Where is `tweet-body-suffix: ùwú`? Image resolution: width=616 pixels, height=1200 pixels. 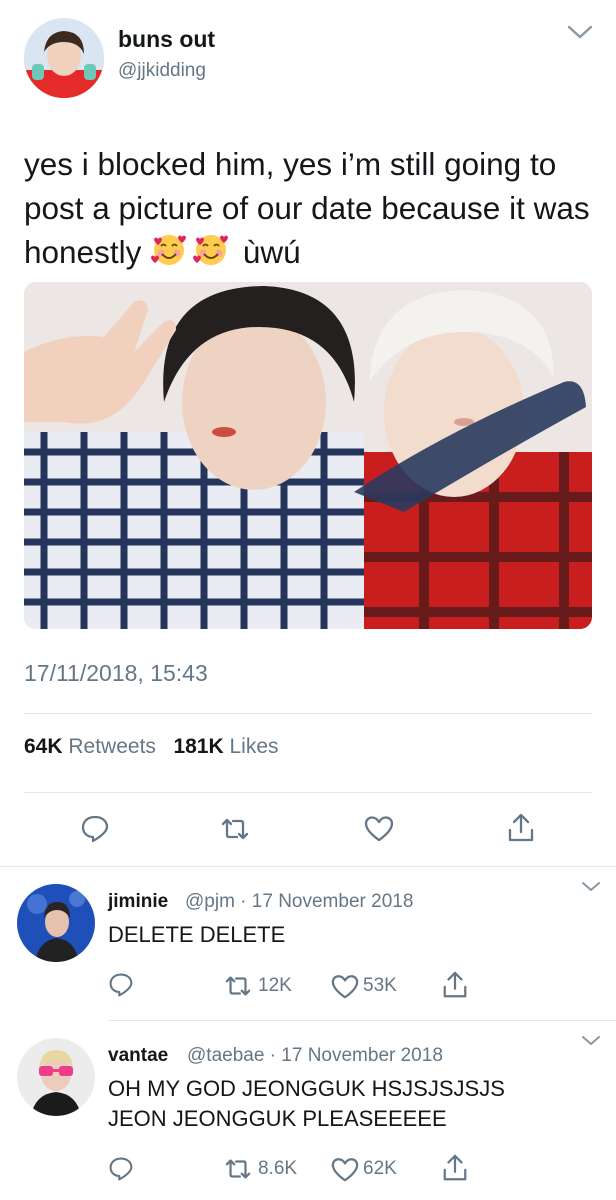
tweet-body-suffix: ùwú is located at coordinates (271, 252).